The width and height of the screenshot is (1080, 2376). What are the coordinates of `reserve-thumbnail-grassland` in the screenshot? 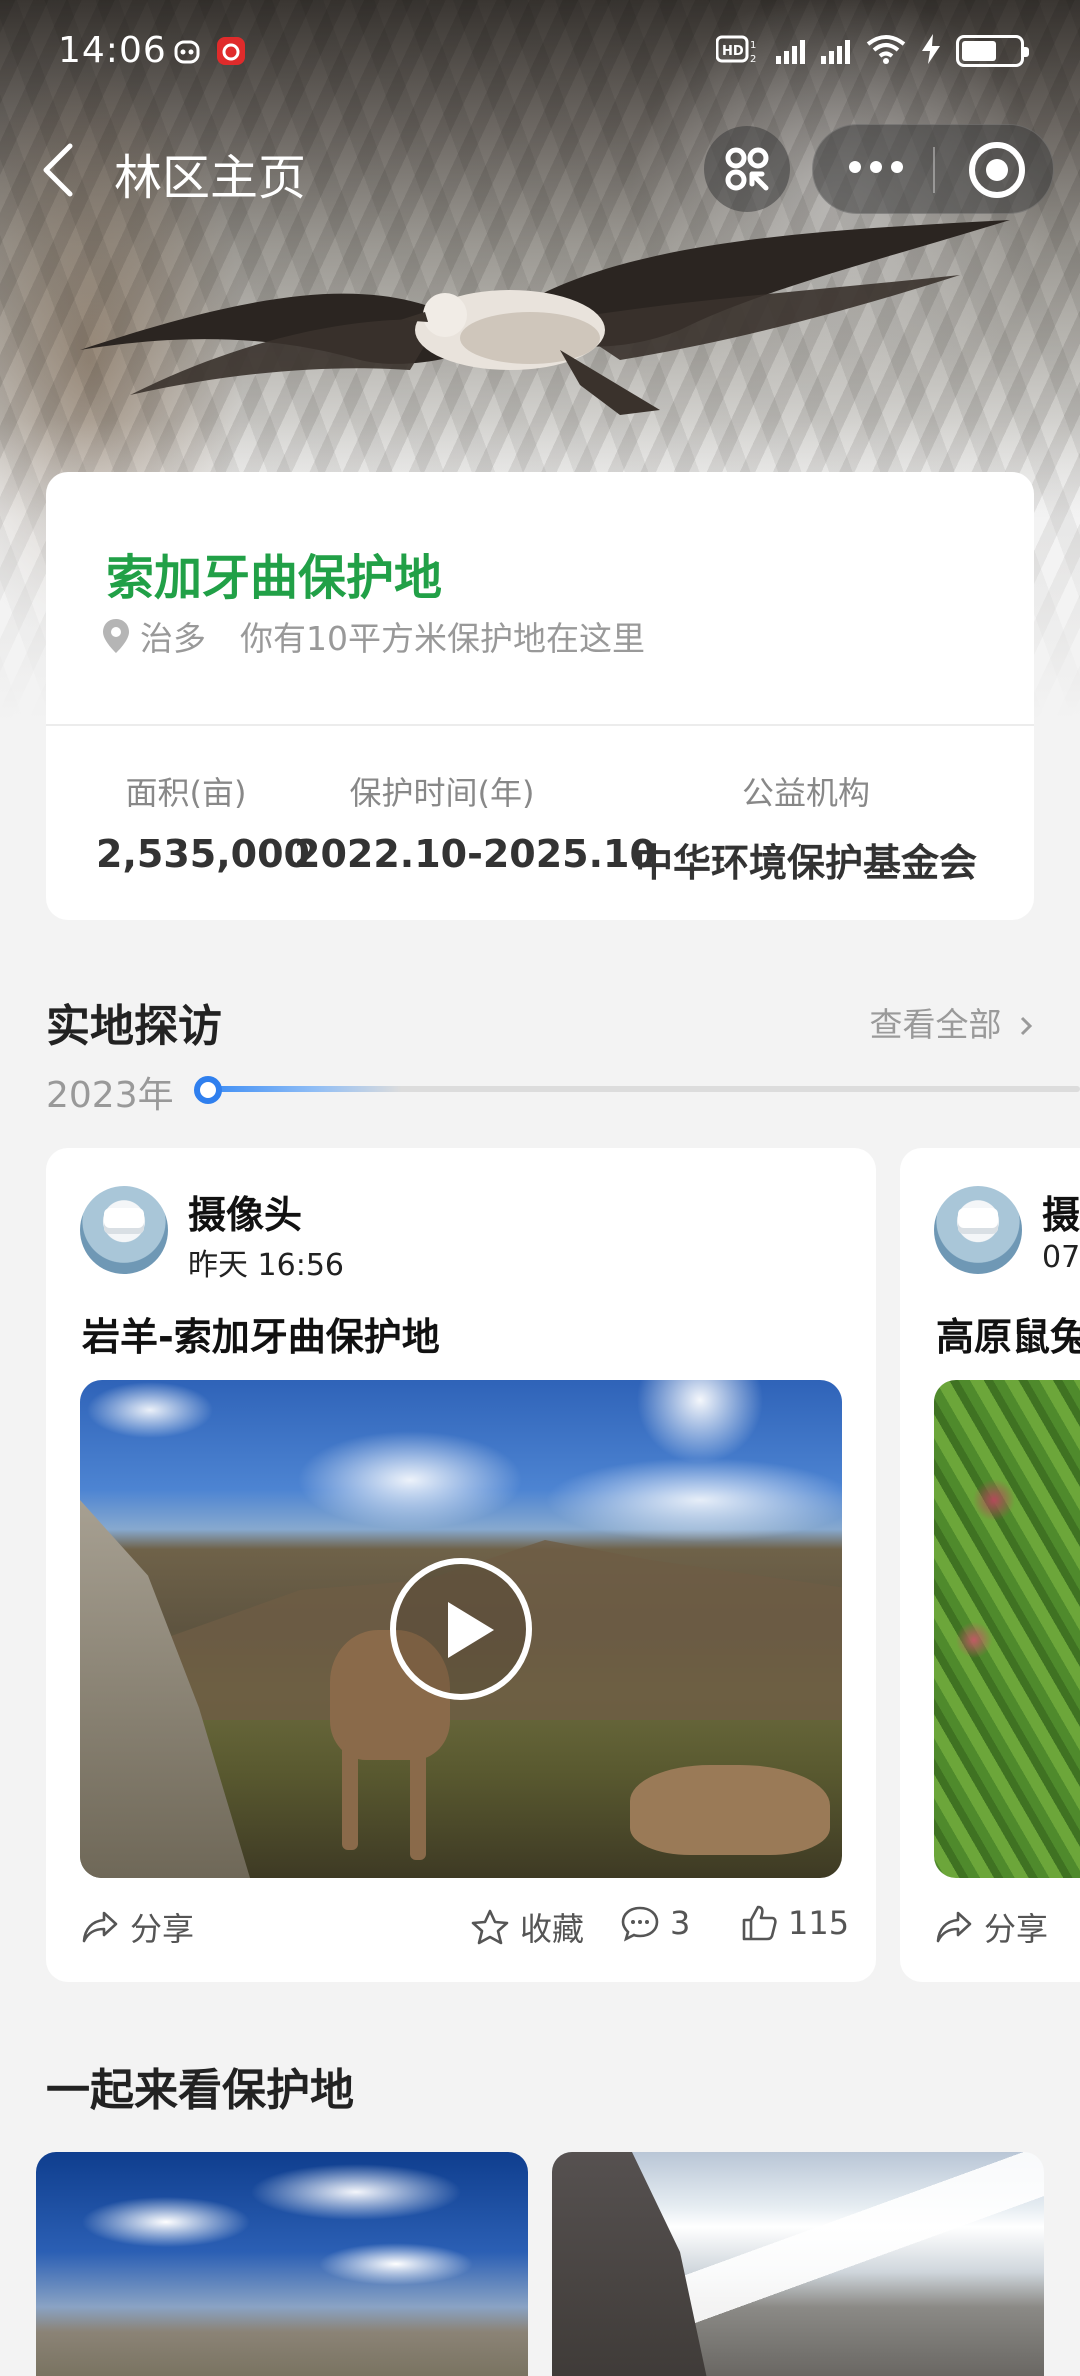 It's located at (282, 2264).